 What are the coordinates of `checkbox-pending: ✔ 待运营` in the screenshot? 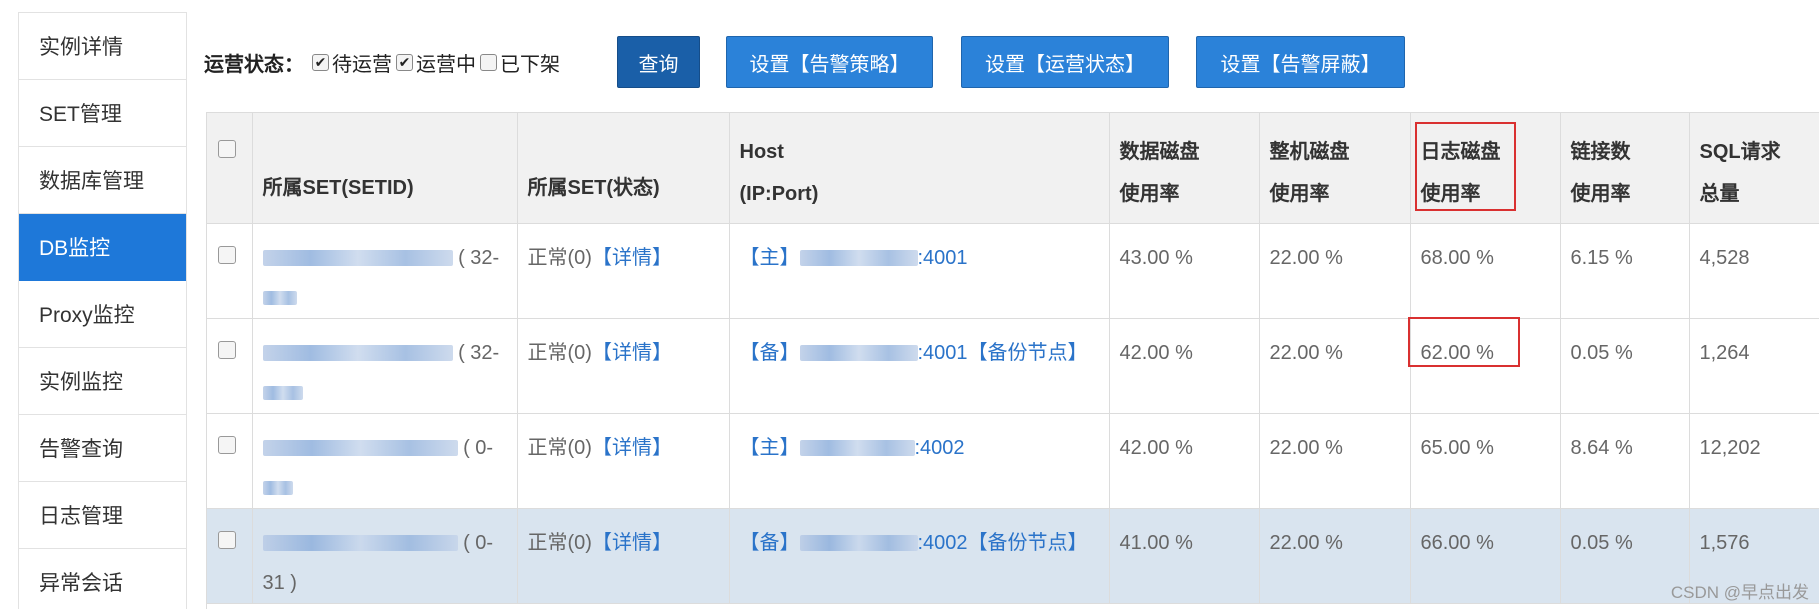 It's located at (352, 62).